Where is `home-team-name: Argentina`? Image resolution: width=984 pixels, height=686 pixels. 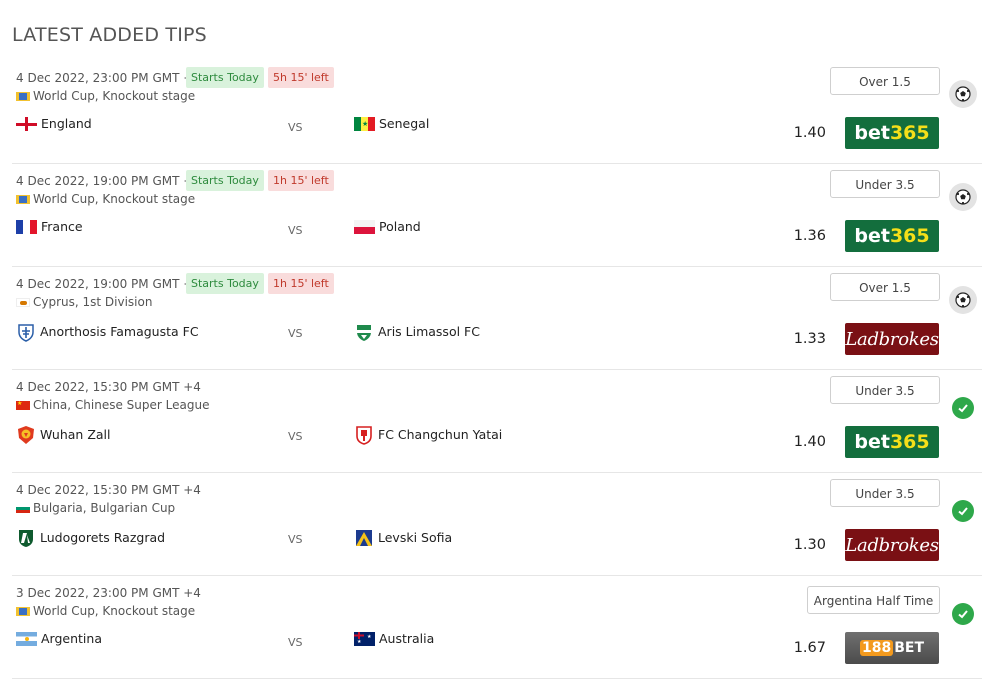 home-team-name: Argentina is located at coordinates (71, 638).